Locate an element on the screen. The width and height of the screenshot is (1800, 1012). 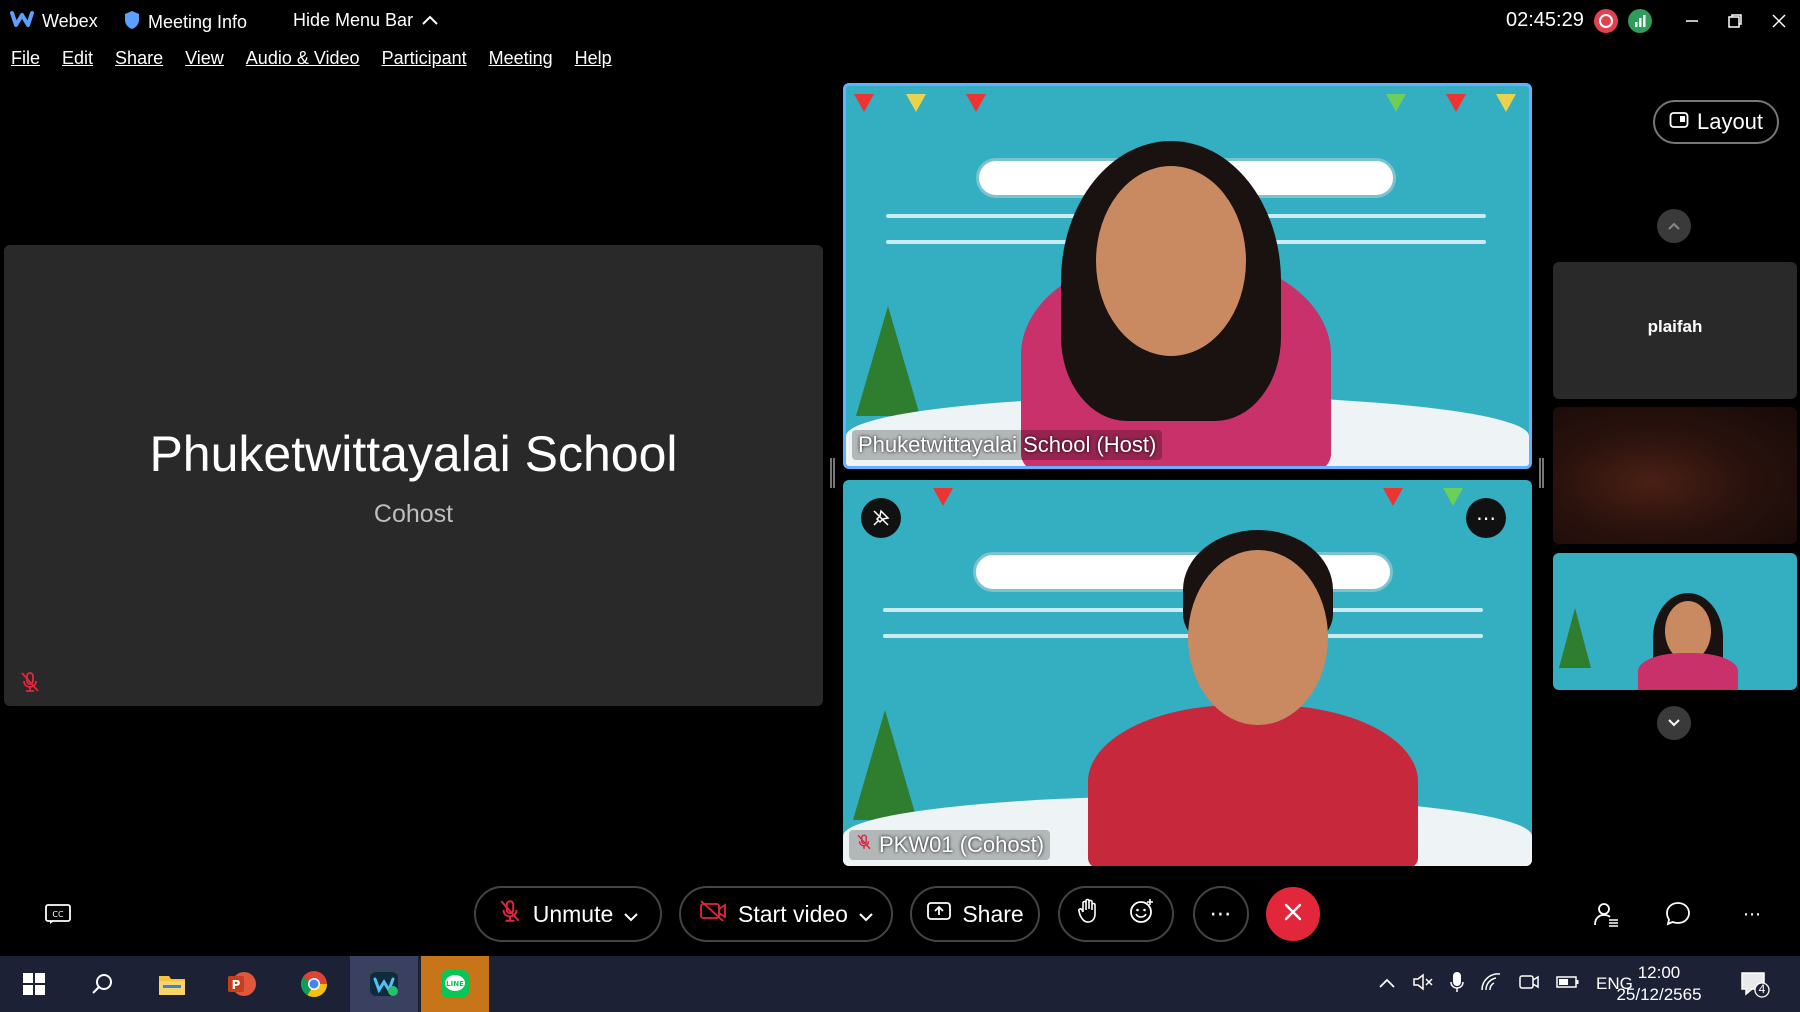
participant-role: Cohost is located at coordinates (413, 514).